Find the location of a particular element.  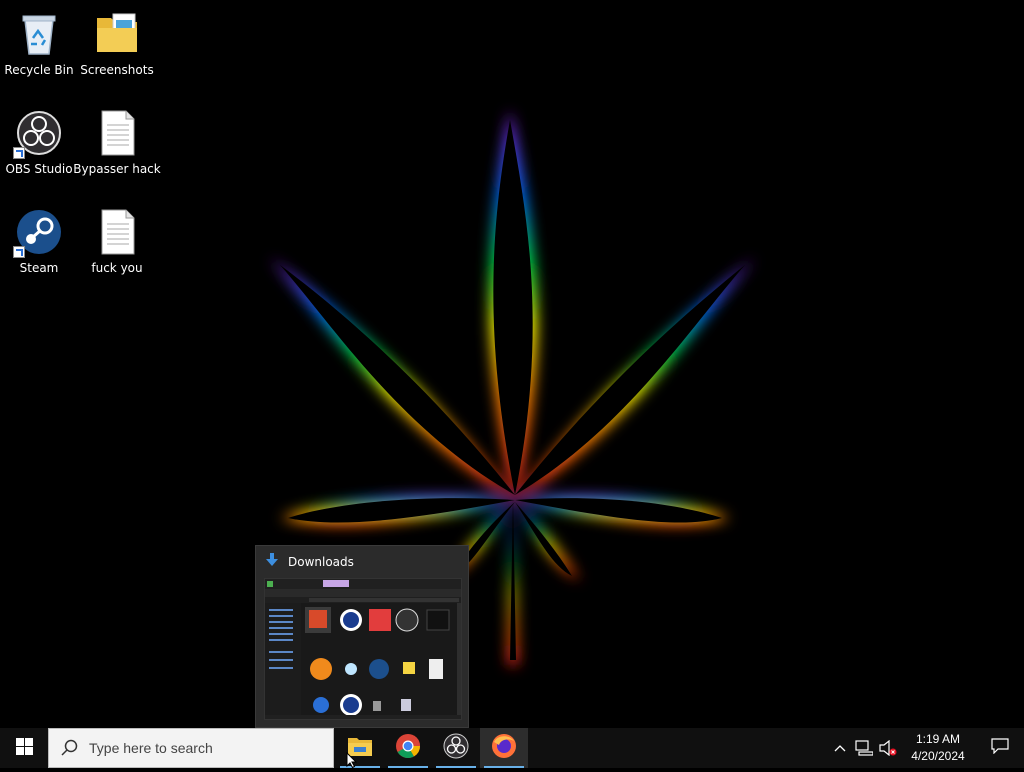

firefox-icon is located at coordinates (504, 748).